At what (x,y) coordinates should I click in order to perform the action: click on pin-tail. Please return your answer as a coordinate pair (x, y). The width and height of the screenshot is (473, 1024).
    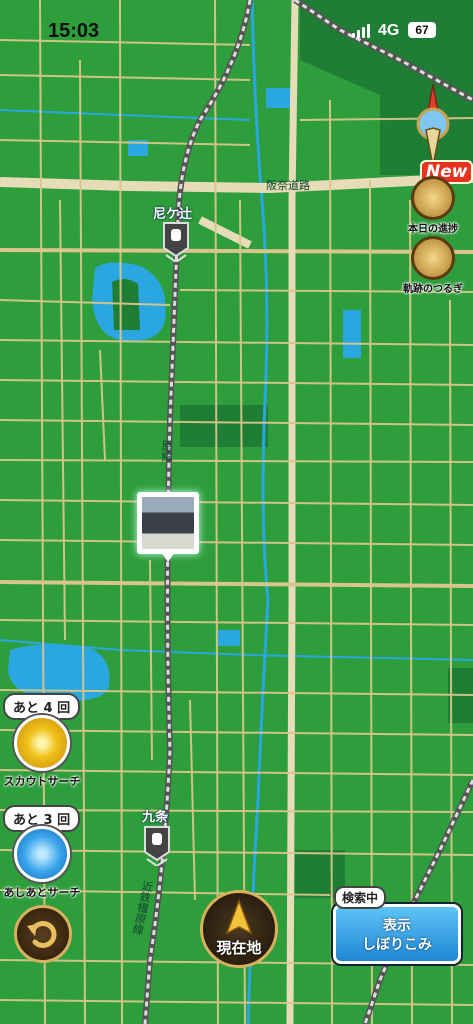
    Looking at the image, I should click on (168, 557).